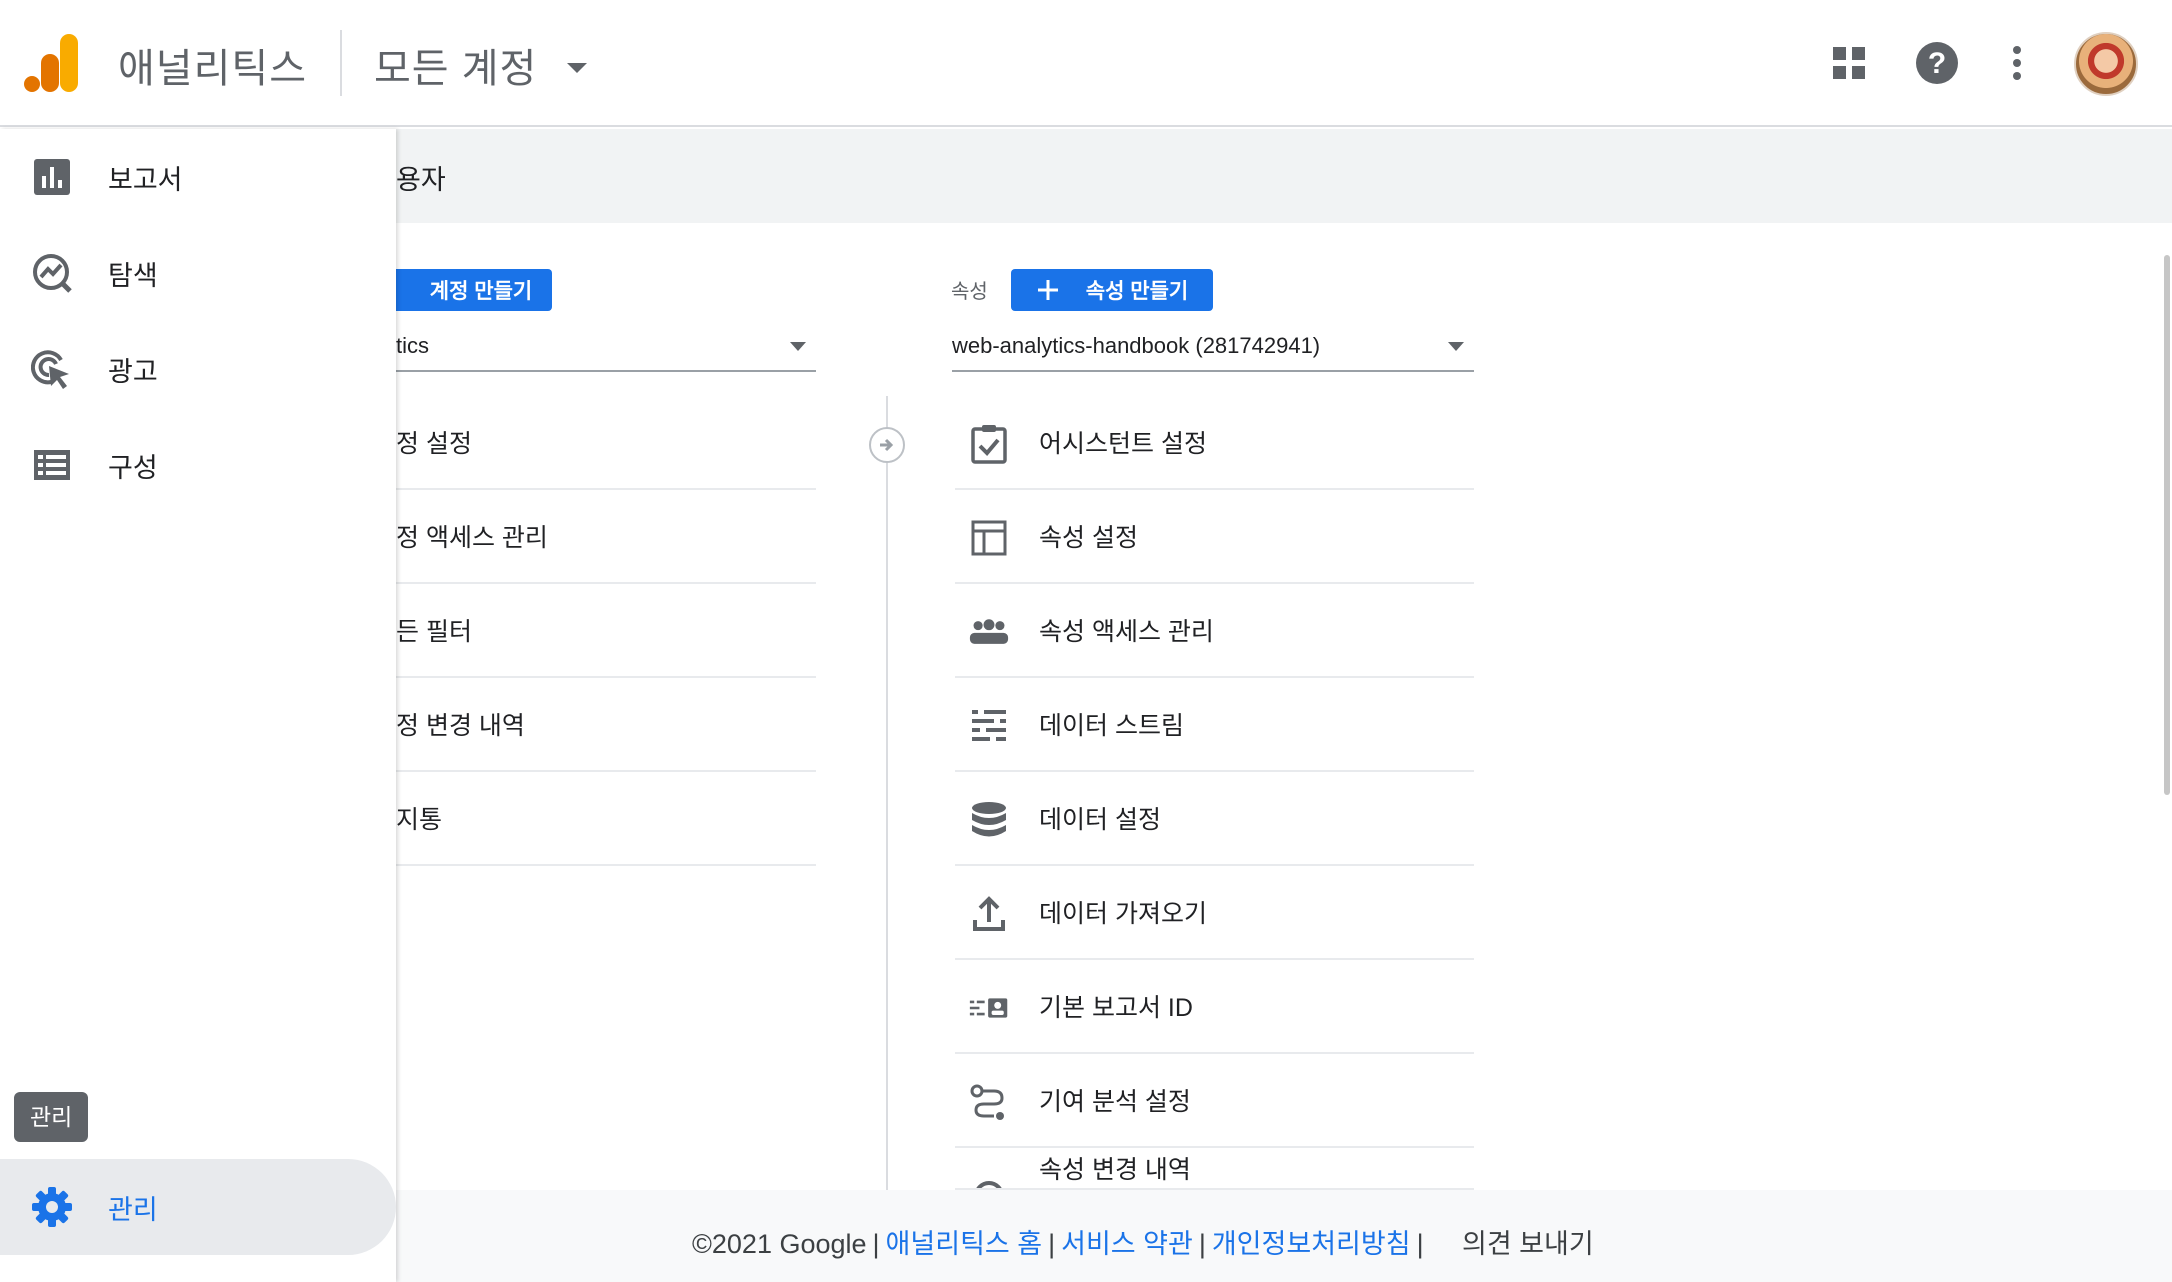  What do you see at coordinates (606, 443) in the screenshot?
I see `account-menu-row: 정 설정` at bounding box center [606, 443].